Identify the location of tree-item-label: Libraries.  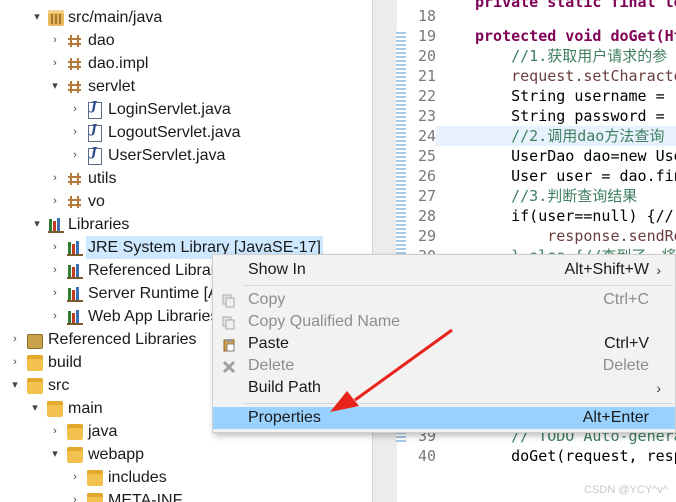
(99, 224).